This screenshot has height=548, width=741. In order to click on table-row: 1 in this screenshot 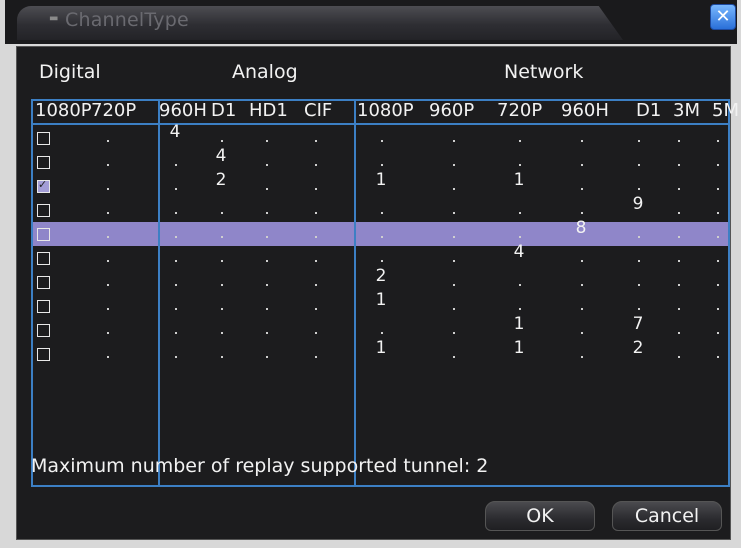, I will do `click(380, 304)`.